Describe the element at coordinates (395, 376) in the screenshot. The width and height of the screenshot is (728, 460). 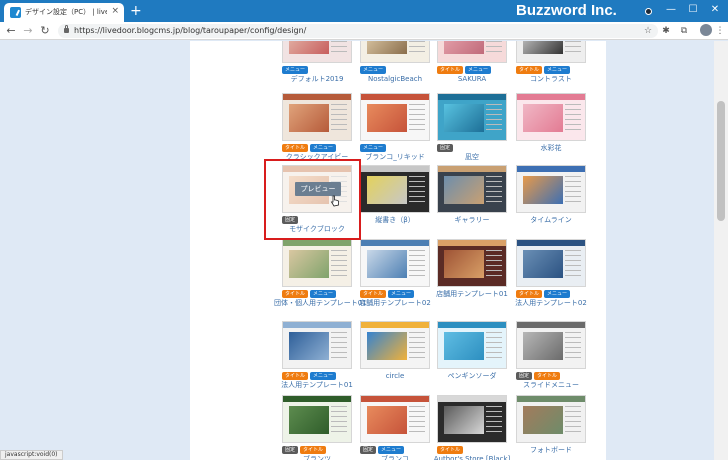
I see `theme-name: circle` at that location.